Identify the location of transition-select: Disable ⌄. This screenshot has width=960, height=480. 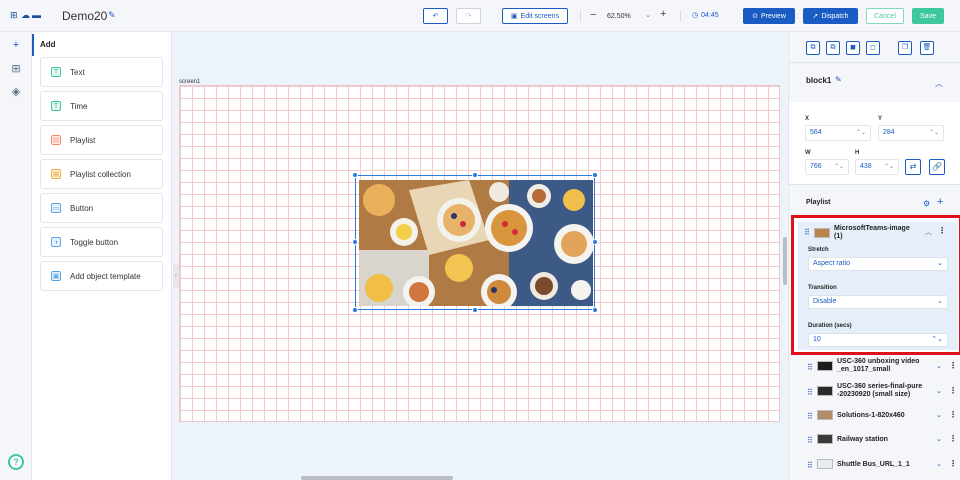
(878, 302).